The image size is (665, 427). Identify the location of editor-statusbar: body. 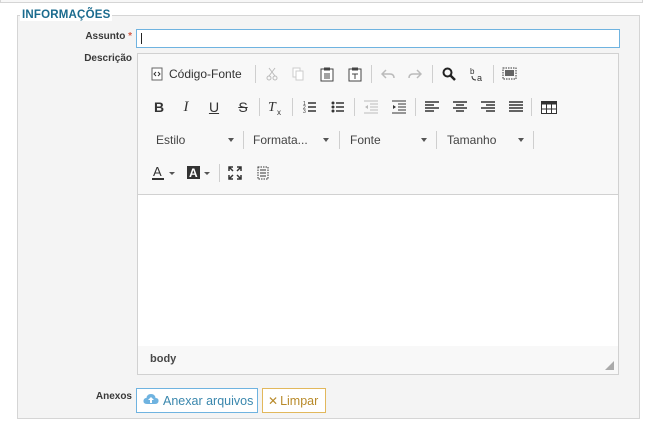
(378, 360).